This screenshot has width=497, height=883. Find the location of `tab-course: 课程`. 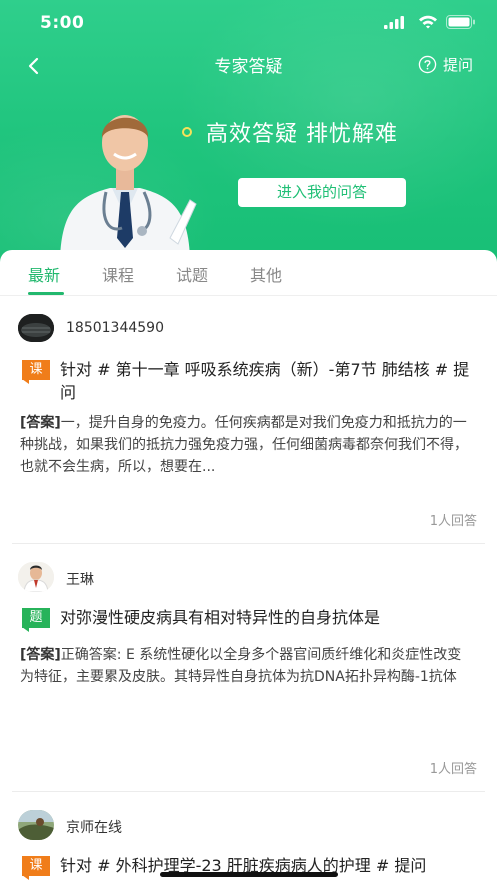

tab-course: 课程 is located at coordinates (118, 274).